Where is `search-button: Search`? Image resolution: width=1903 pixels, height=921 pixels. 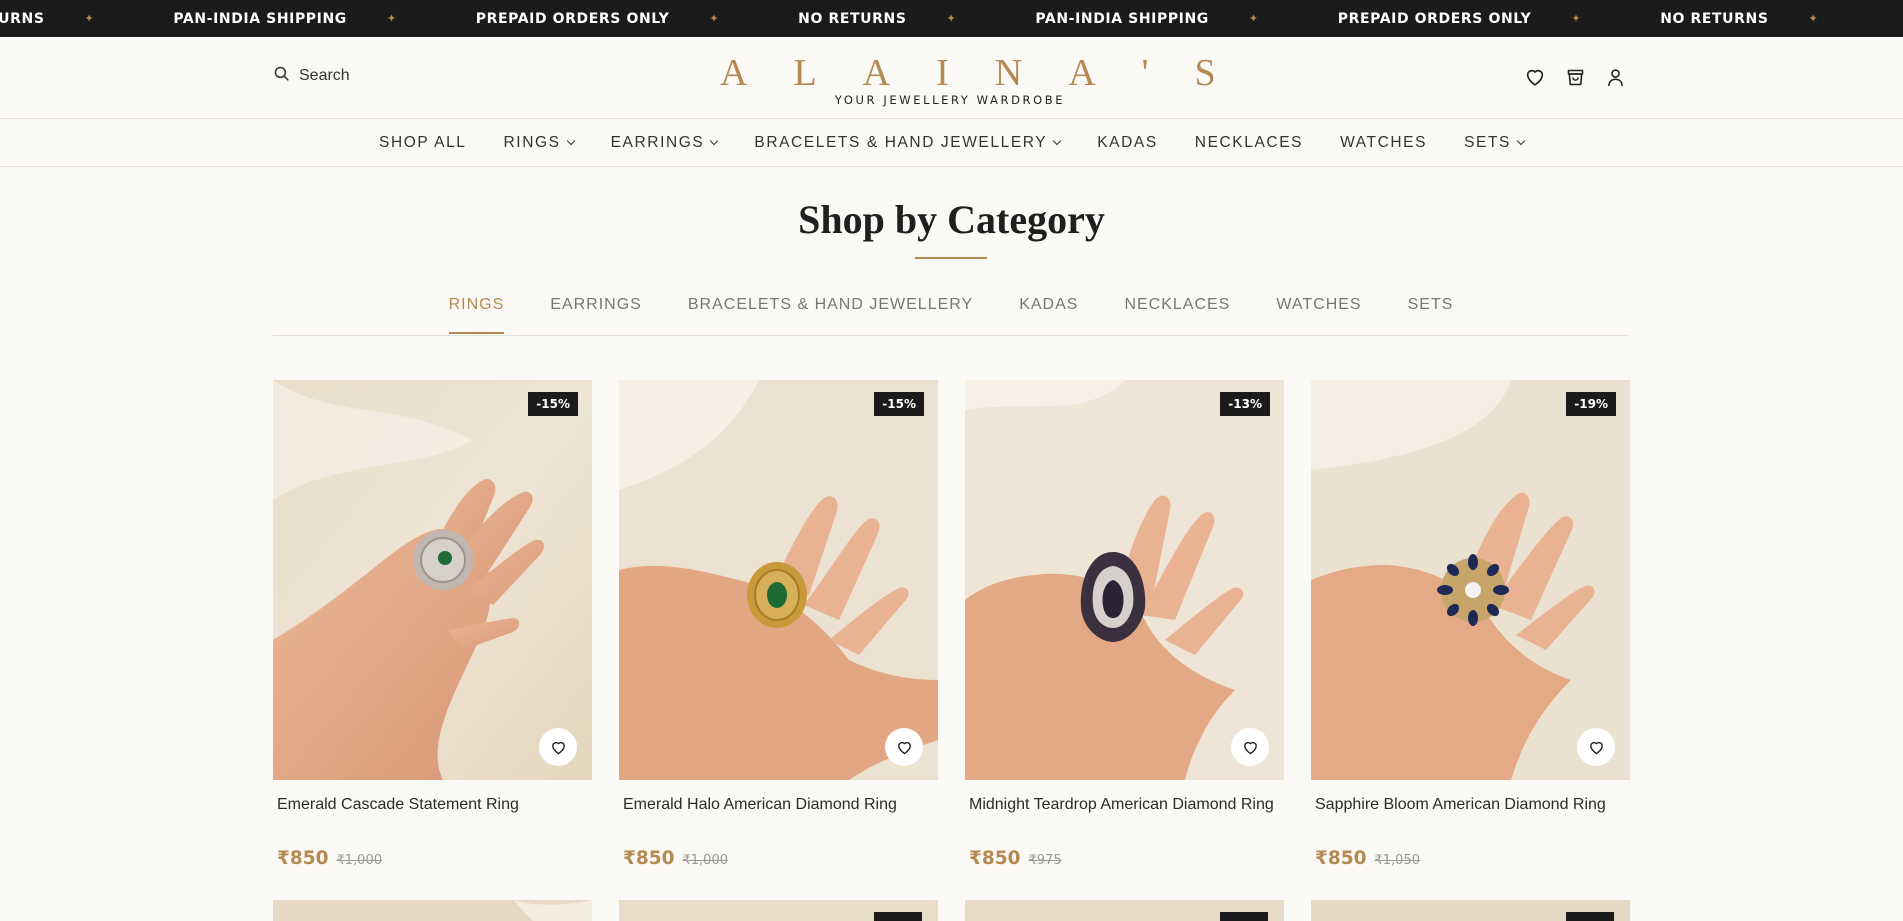 search-button: Search is located at coordinates (311, 75).